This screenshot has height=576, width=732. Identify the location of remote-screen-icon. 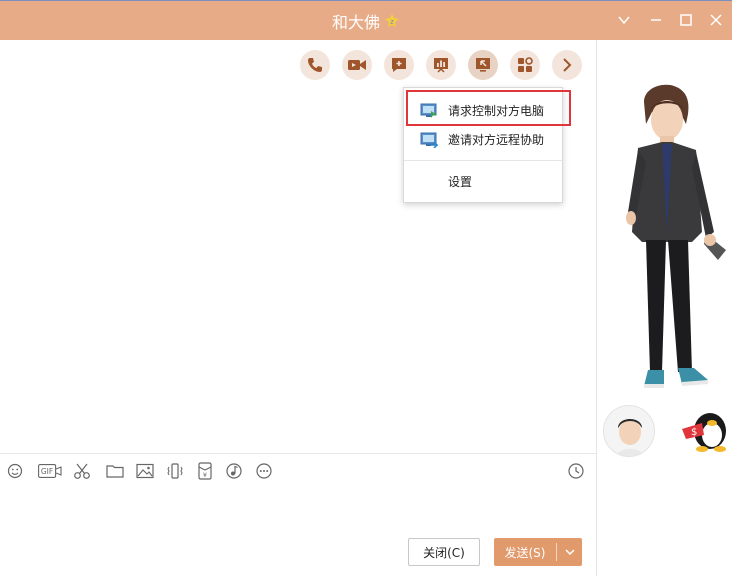
(483, 65).